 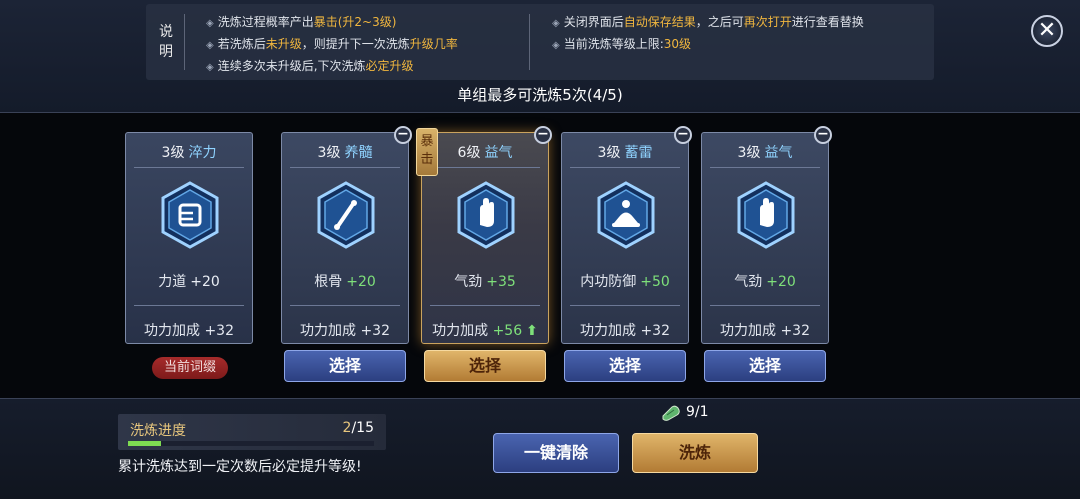 What do you see at coordinates (593, 22) in the screenshot?
I see `bullet-text: 关闭界面后` at bounding box center [593, 22].